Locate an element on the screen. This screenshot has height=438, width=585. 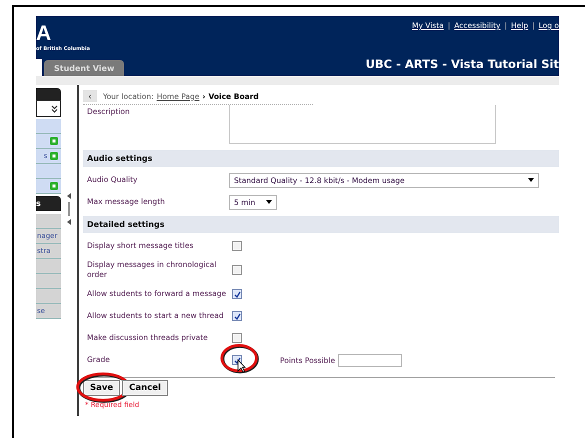
add-icon is located at coordinates (54, 186).